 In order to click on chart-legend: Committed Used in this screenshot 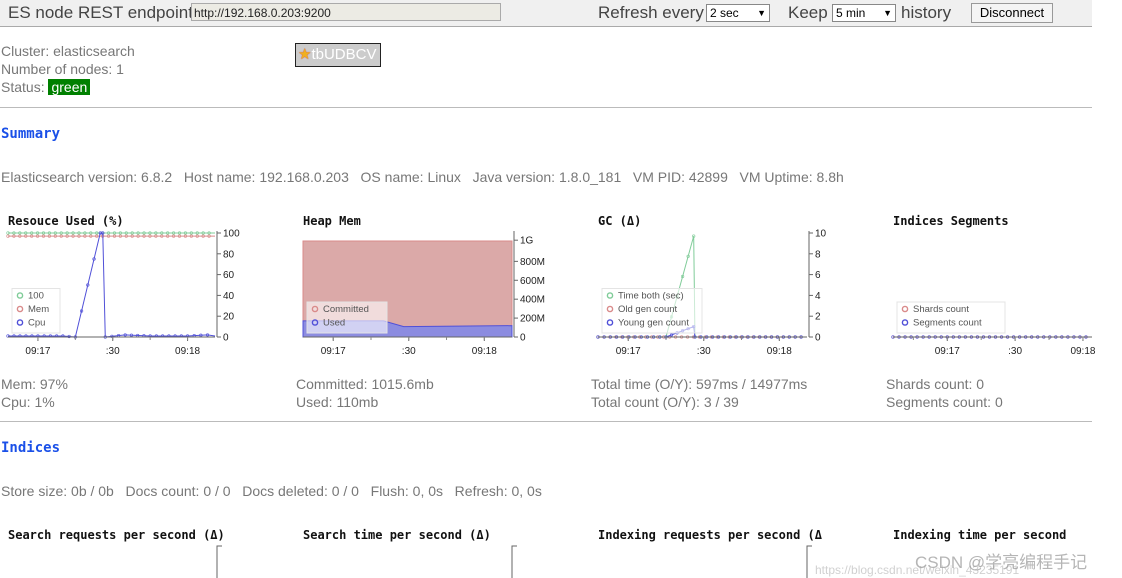, I will do `click(347, 317)`.